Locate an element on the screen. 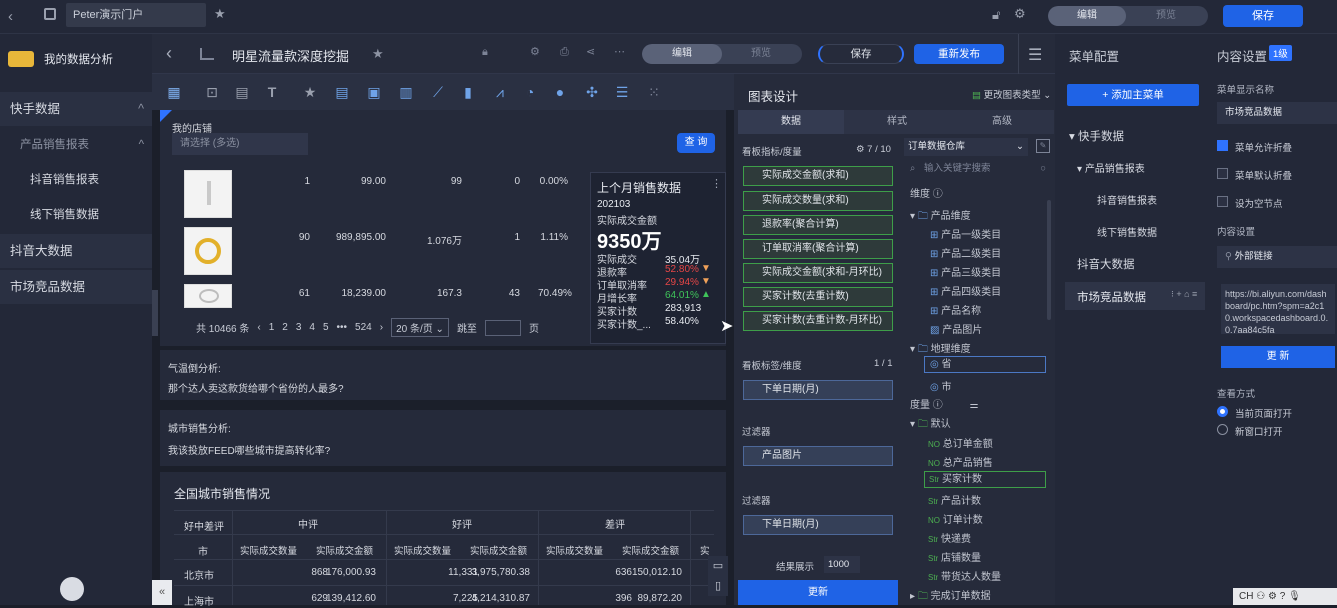 This screenshot has width=1337, height=608. prev-page-icon: ‹ is located at coordinates (258, 327).